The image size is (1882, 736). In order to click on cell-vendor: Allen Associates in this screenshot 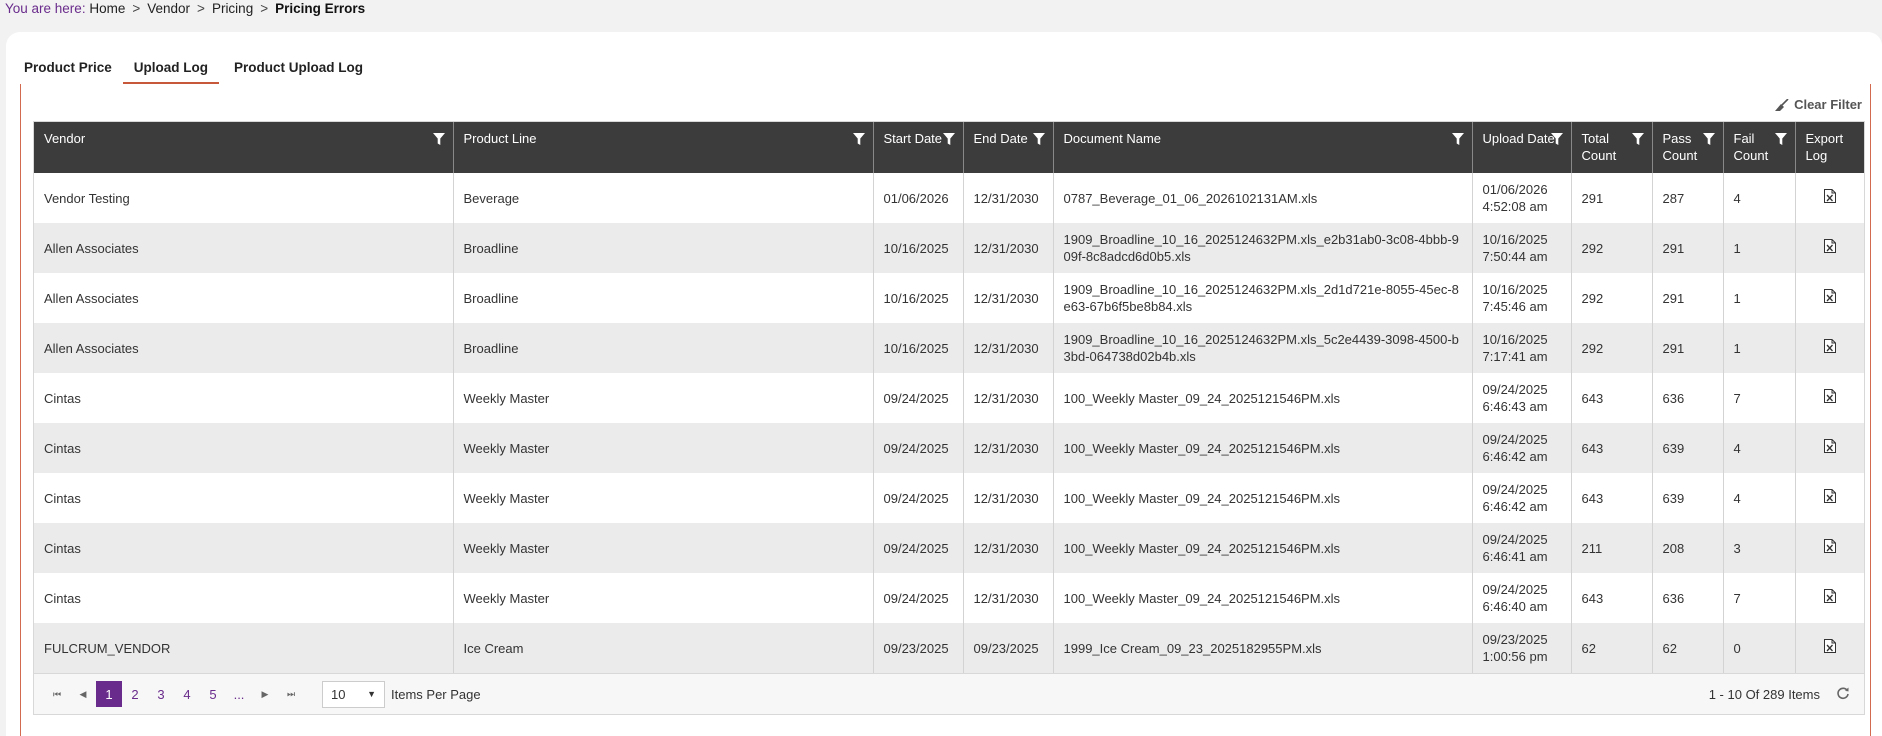, I will do `click(244, 348)`.